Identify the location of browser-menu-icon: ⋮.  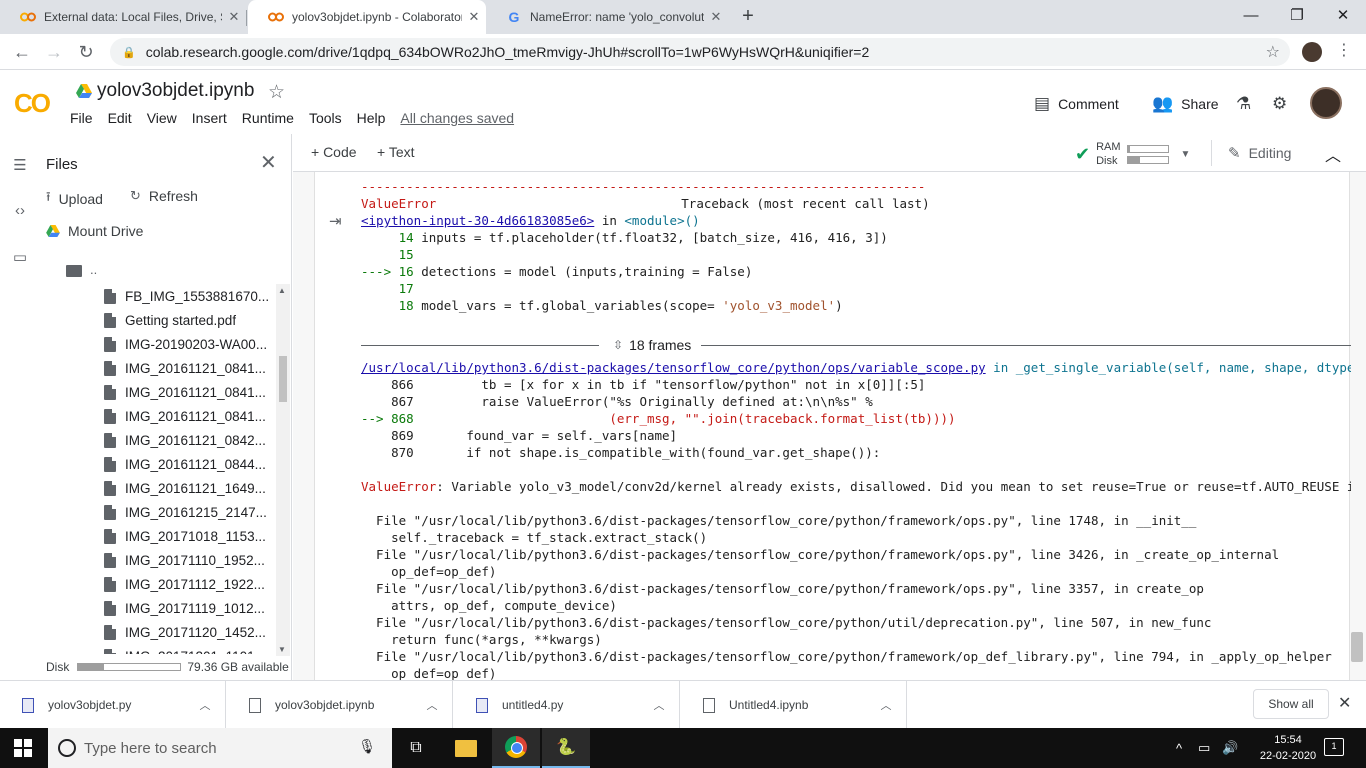
(1344, 50).